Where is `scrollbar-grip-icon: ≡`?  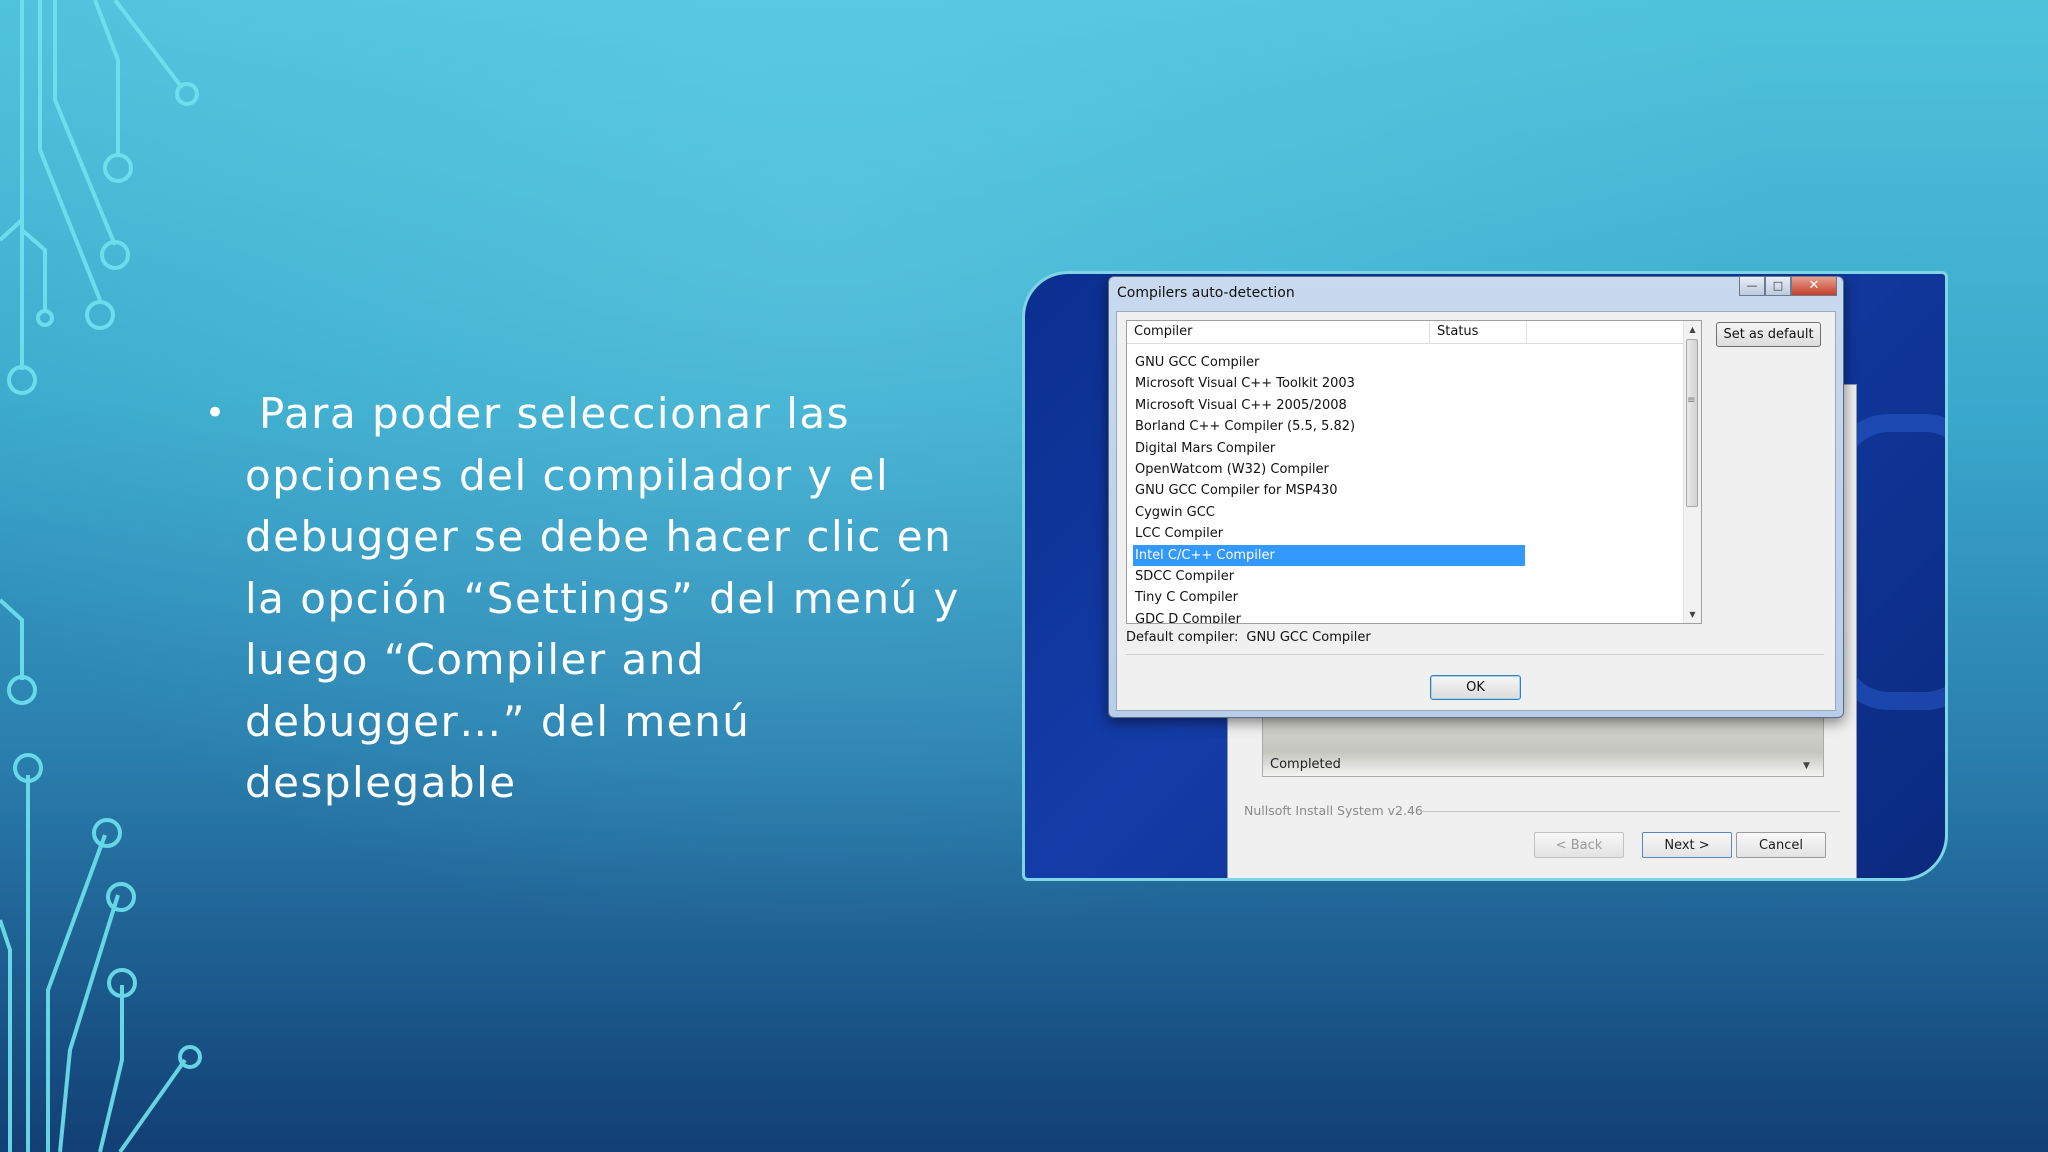
scrollbar-grip-icon: ≡ is located at coordinates (1691, 400).